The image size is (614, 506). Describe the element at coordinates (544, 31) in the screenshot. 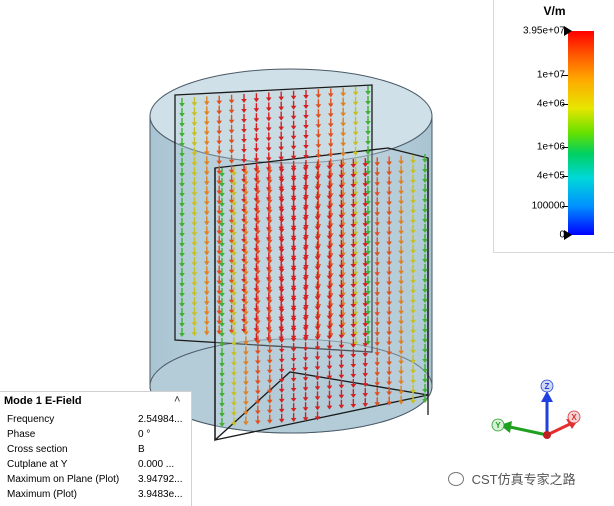

I see `legend-tick-label: 3.95e+07` at that location.